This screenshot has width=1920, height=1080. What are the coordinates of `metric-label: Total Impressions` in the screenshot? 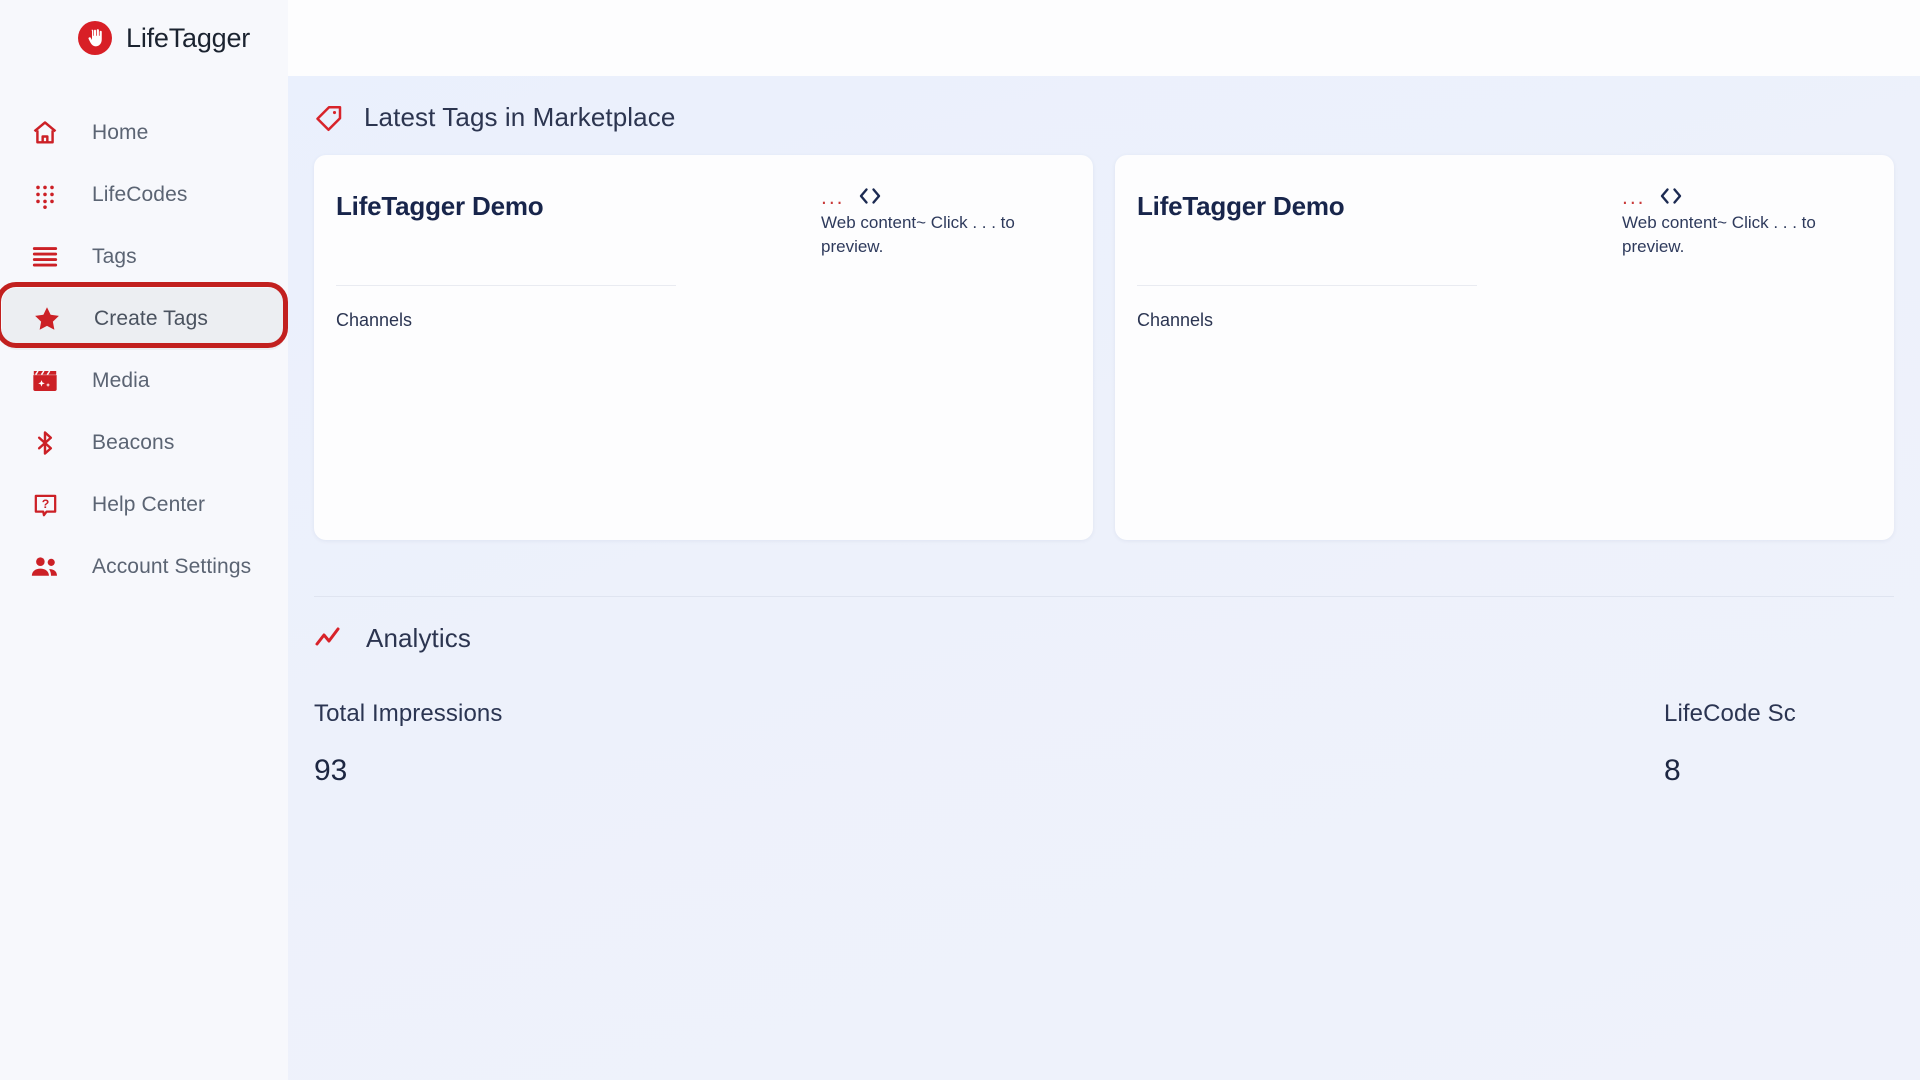 It's located at (408, 713).